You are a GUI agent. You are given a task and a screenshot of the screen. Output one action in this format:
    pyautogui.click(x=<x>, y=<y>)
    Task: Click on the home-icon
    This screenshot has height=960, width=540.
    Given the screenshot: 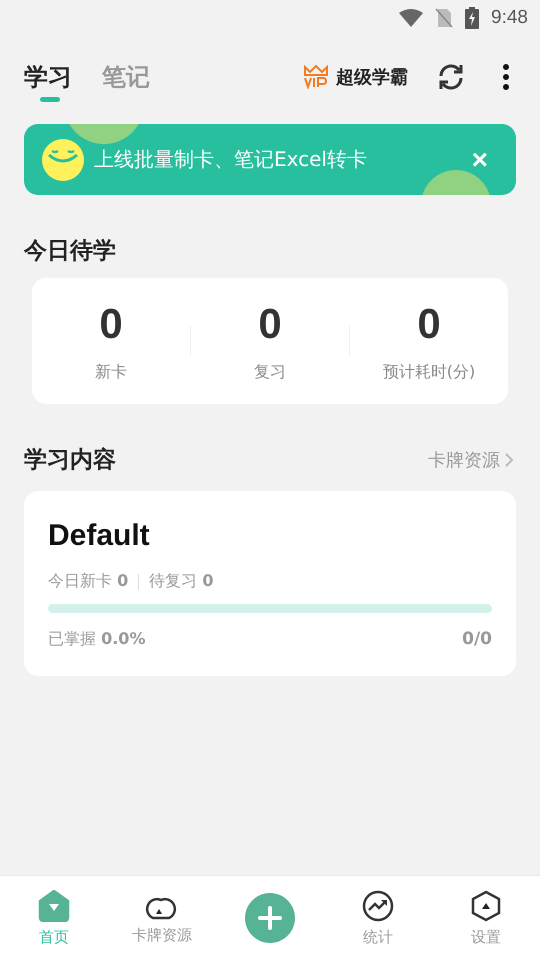 What is the action you would take?
    pyautogui.click(x=54, y=906)
    